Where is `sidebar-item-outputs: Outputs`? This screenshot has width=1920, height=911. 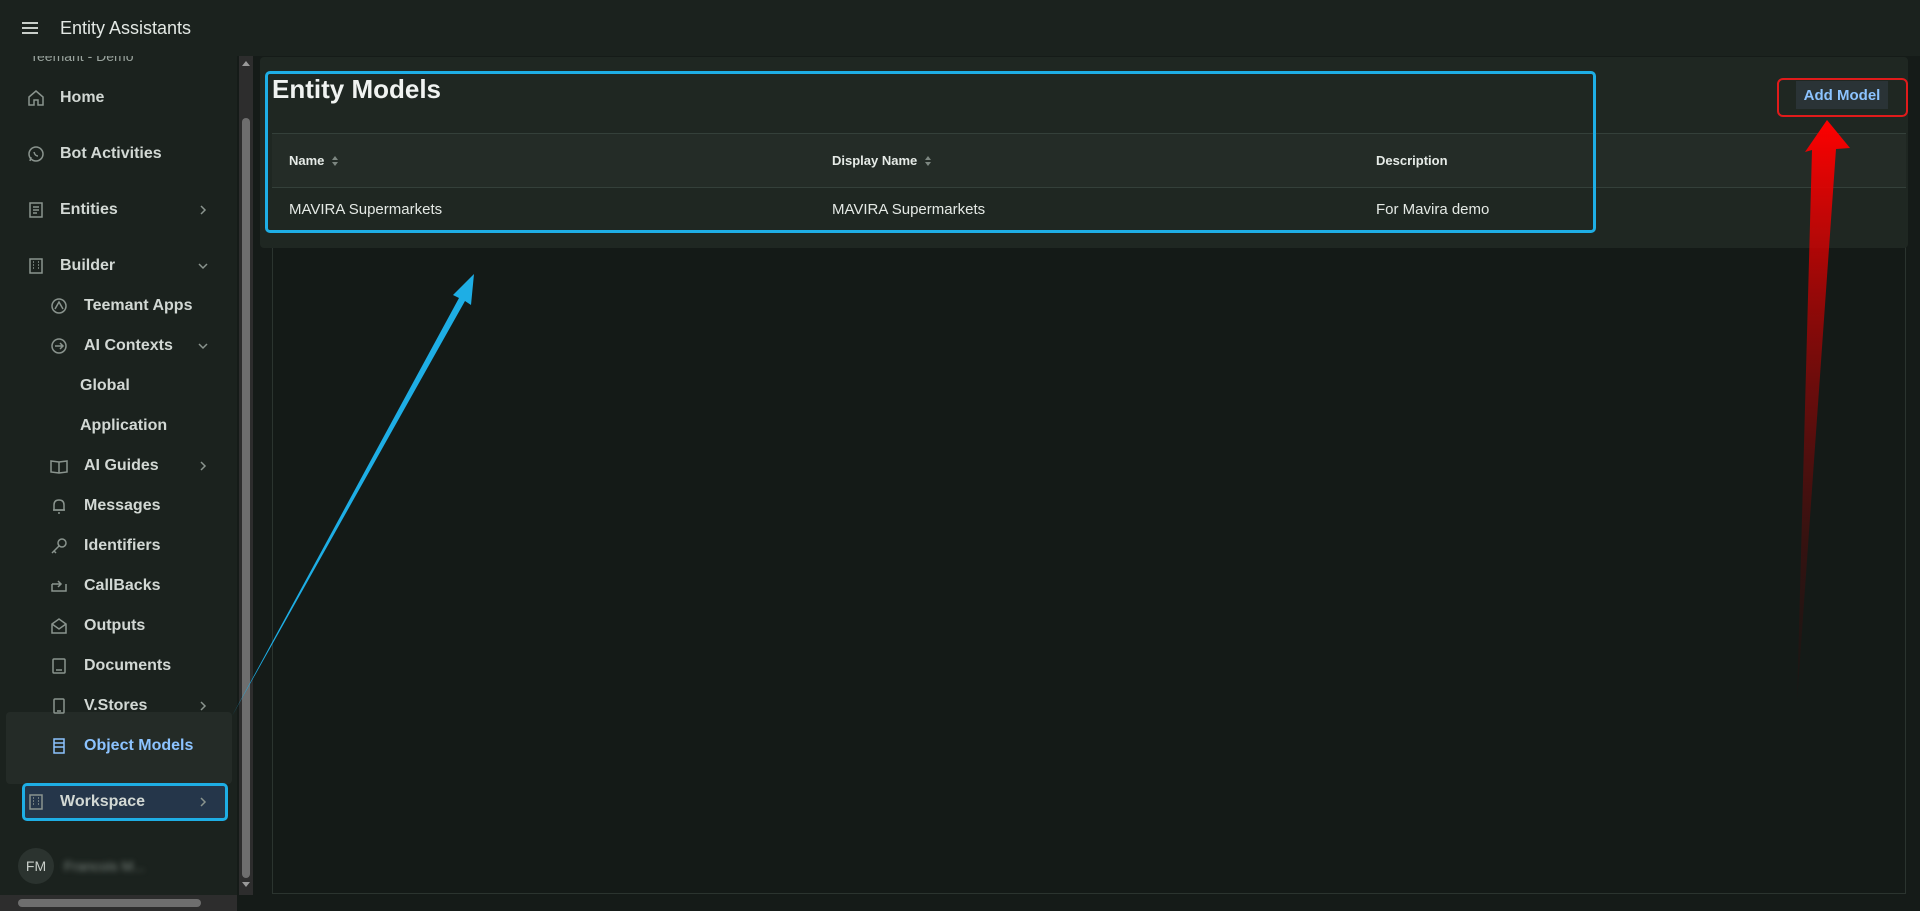
sidebar-item-outputs: Outputs is located at coordinates (118, 626).